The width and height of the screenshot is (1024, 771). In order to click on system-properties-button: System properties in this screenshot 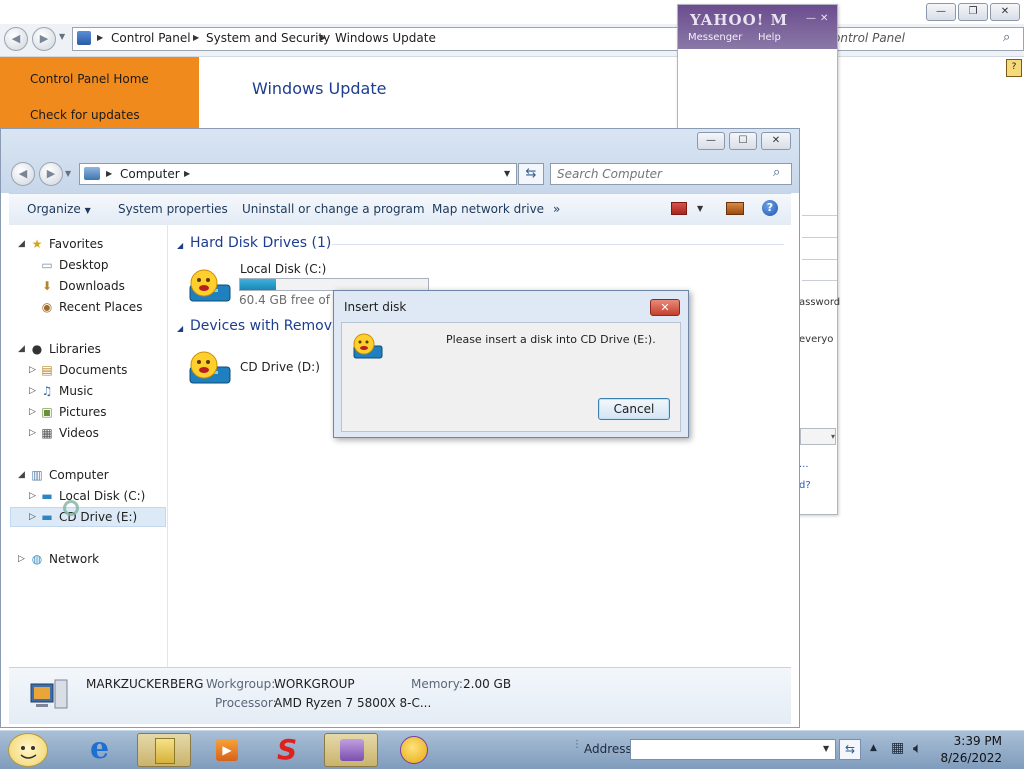, I will do `click(173, 209)`.